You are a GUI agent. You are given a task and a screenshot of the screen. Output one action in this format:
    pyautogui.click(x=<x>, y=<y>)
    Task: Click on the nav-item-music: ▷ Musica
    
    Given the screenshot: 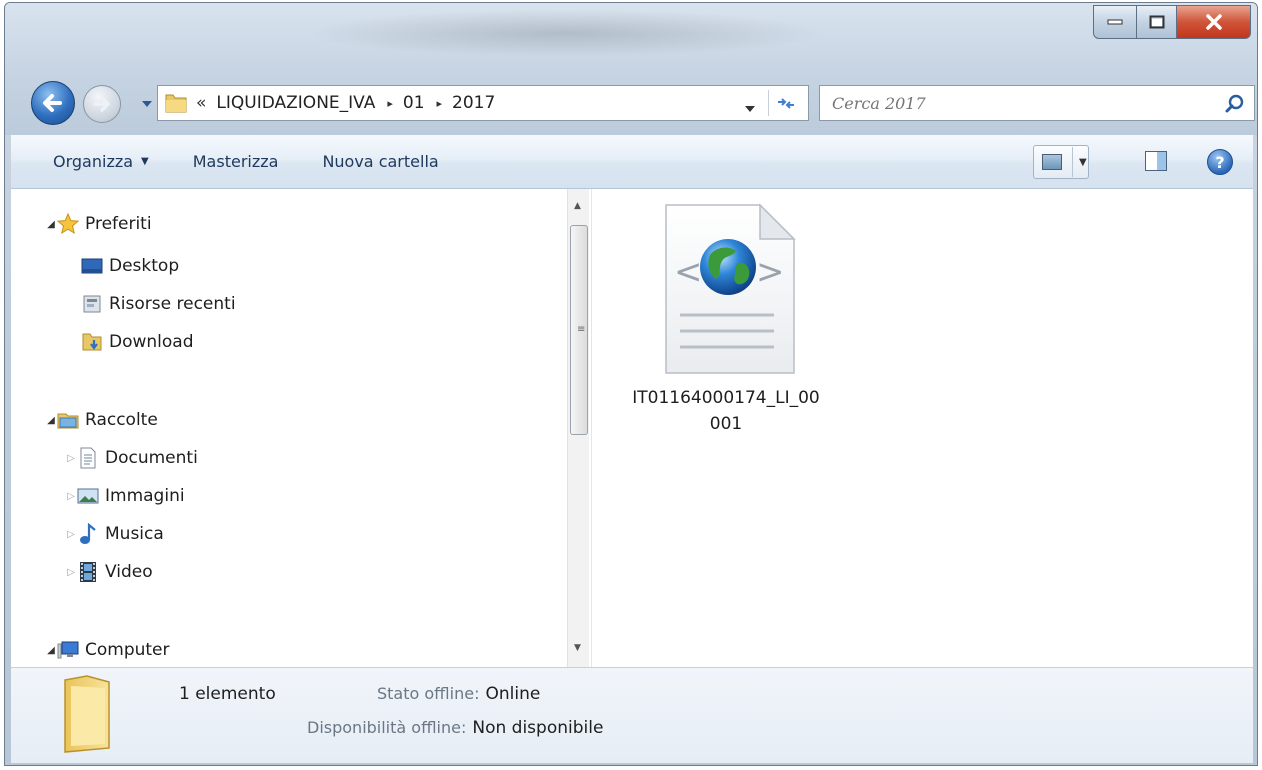 What is the action you would take?
    pyautogui.click(x=114, y=534)
    